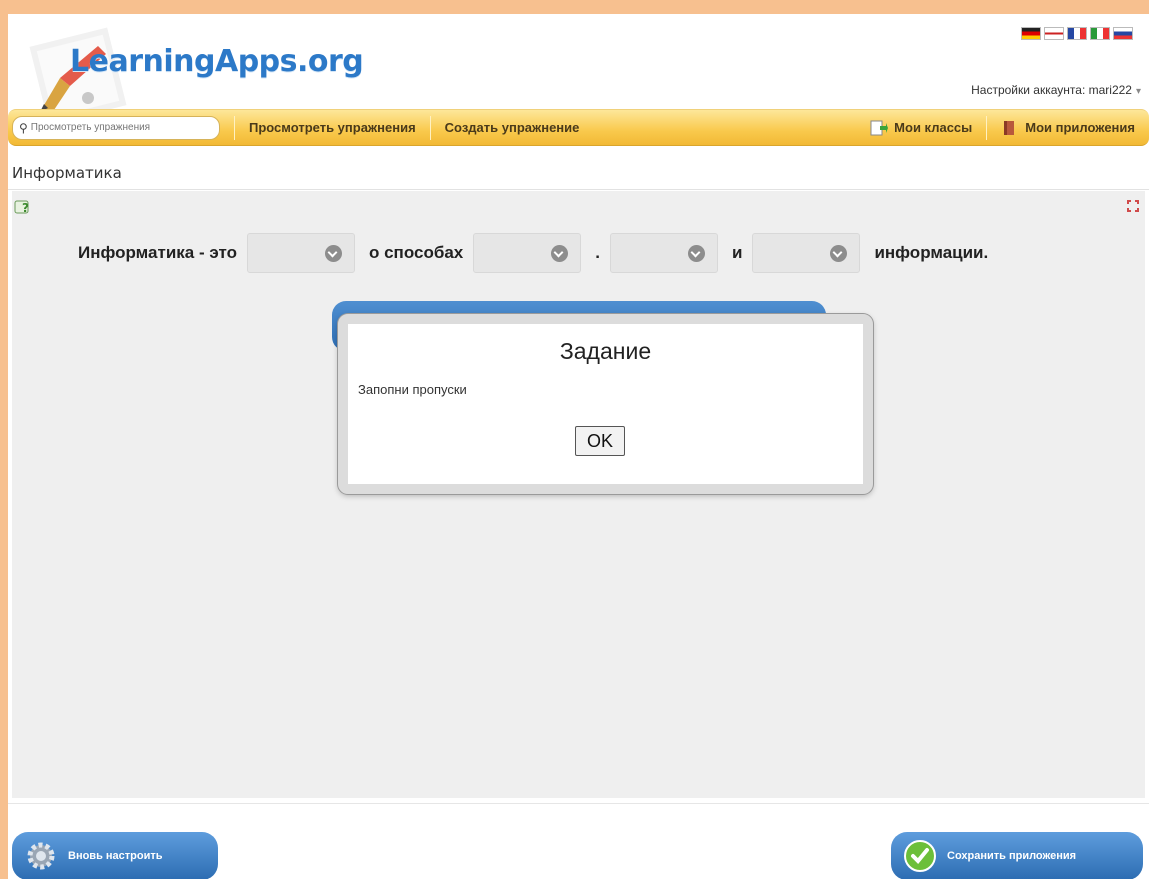  What do you see at coordinates (931, 252) in the screenshot?
I see `sentence-text: информации.` at bounding box center [931, 252].